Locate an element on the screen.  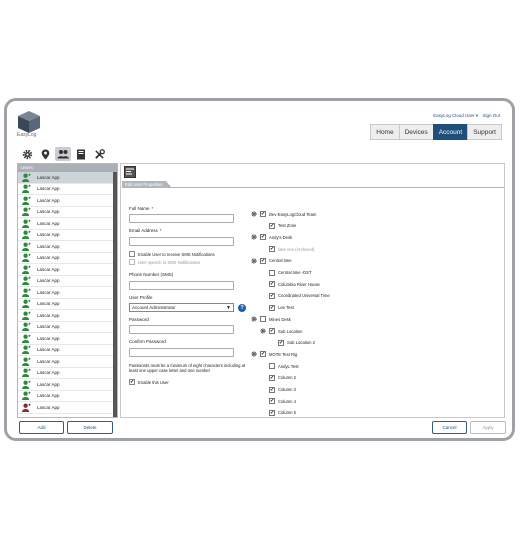
tools-icon is located at coordinates (99, 154).